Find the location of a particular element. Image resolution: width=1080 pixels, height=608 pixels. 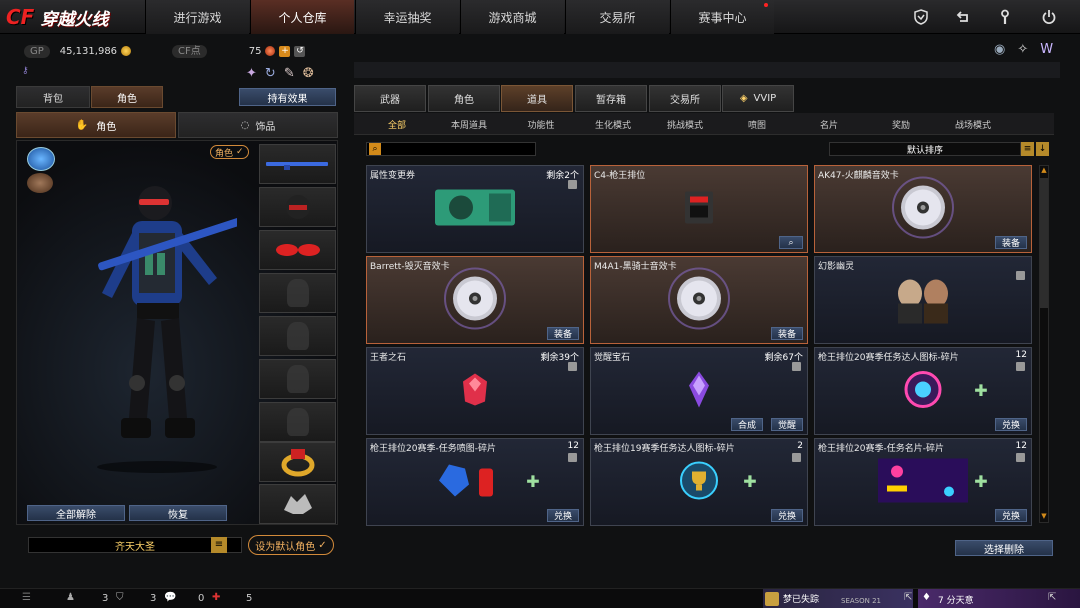

nav-item-0: 进行游戏 is located at coordinates (197, 17).